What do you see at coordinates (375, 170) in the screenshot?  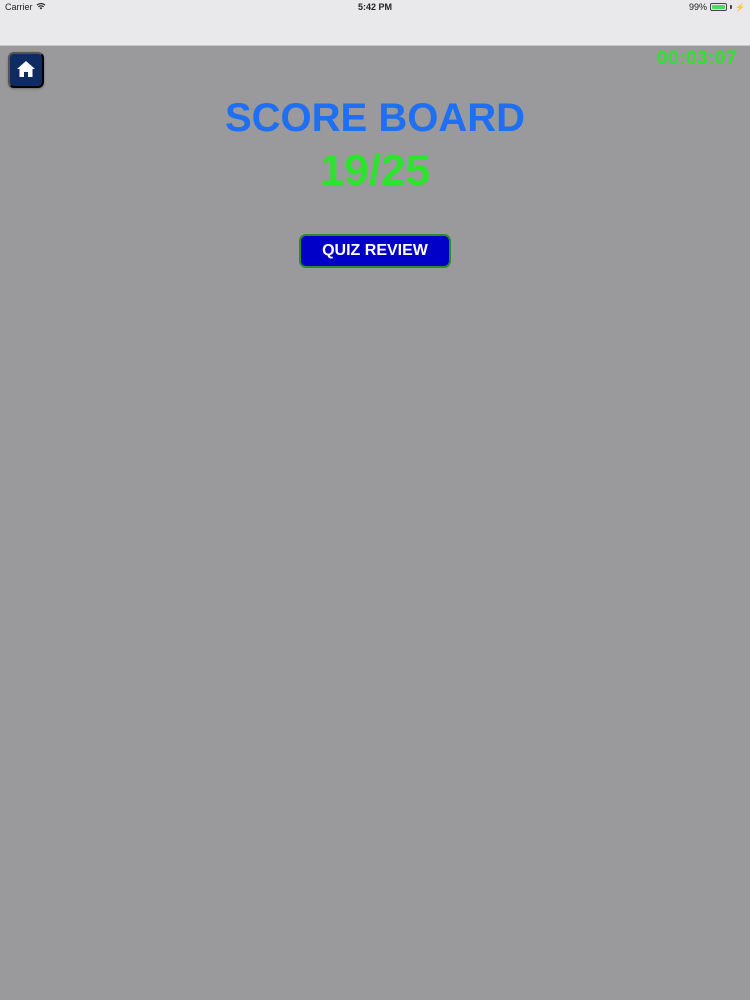 I see `score-value: 19/25` at bounding box center [375, 170].